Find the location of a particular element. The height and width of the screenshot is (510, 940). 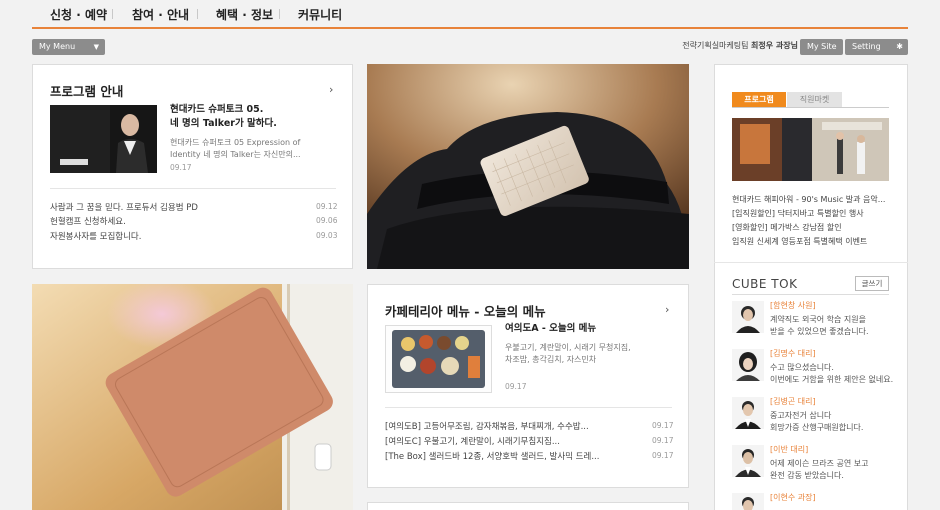

cafeteria-feature-title: 여의도A - 오늘의 메뉴 is located at coordinates (550, 329).